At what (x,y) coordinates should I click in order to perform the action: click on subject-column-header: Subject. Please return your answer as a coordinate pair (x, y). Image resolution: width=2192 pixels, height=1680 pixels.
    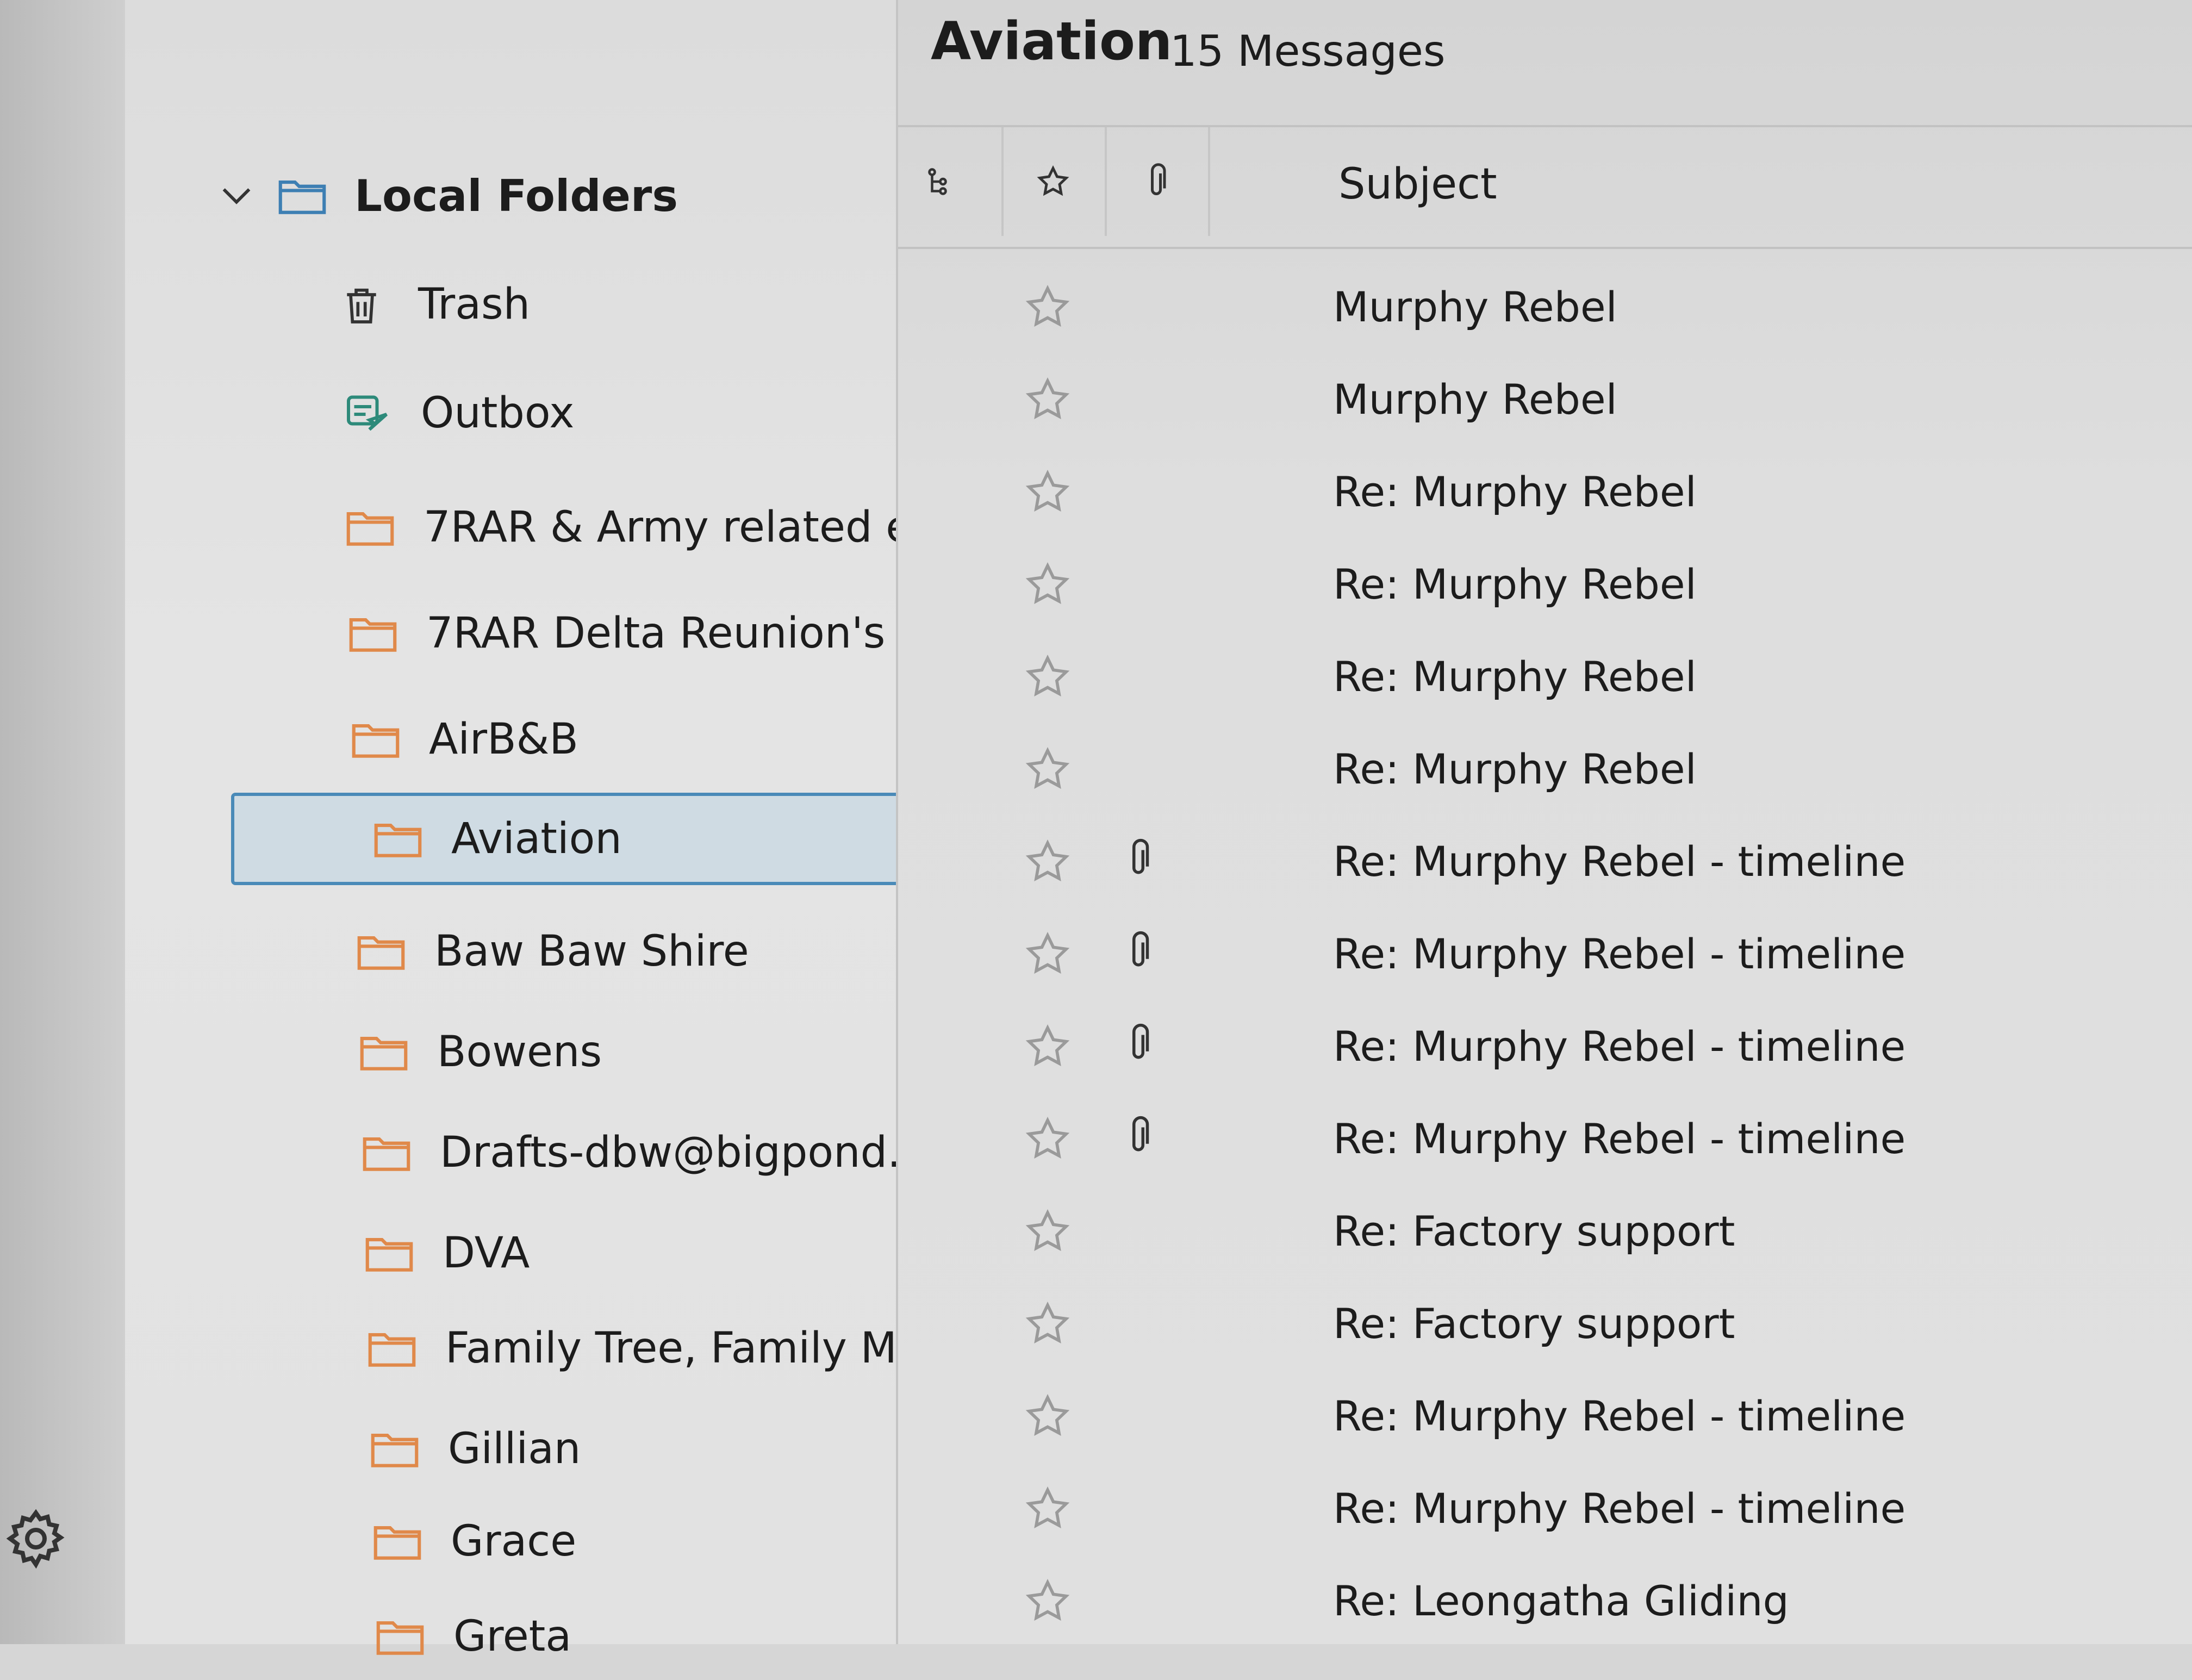
    Looking at the image, I should click on (1417, 184).